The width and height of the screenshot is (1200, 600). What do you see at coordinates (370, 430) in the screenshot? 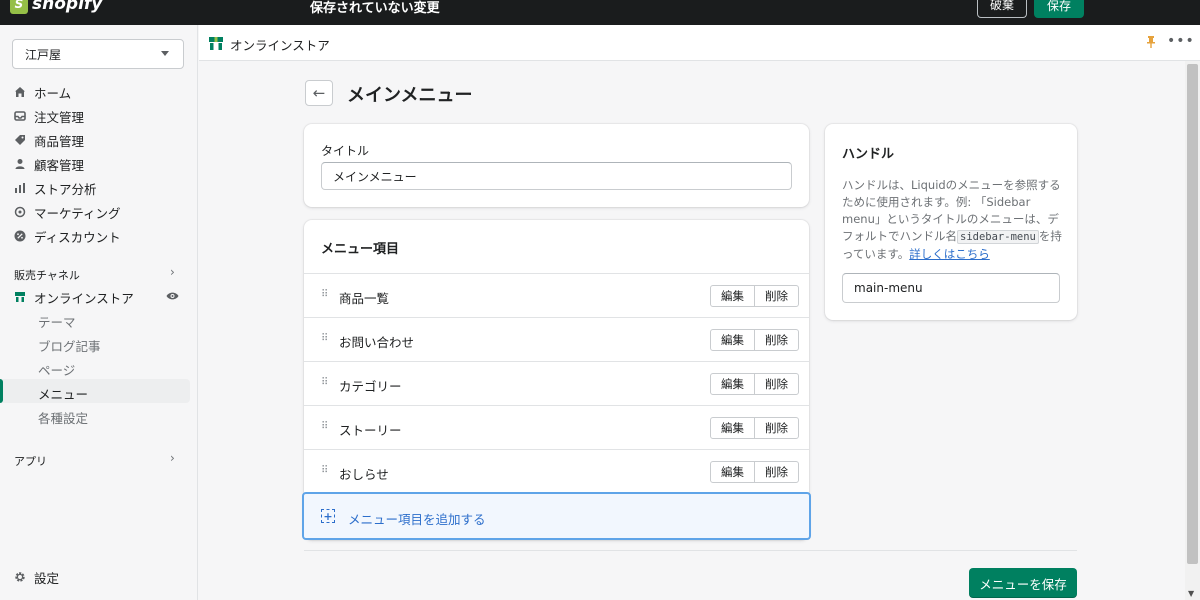
I see `menu-item-label: ストーリー` at bounding box center [370, 430].